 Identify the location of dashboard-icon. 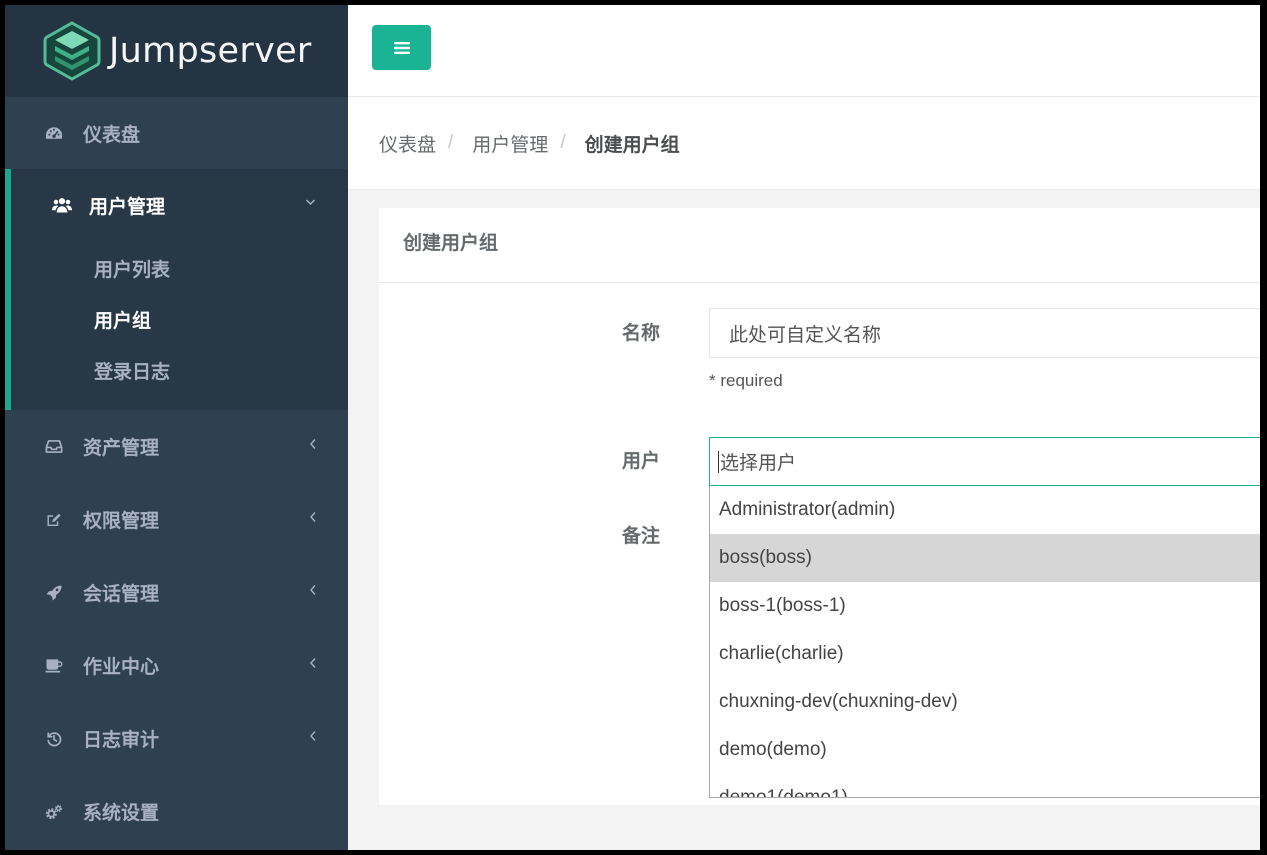
(54, 133).